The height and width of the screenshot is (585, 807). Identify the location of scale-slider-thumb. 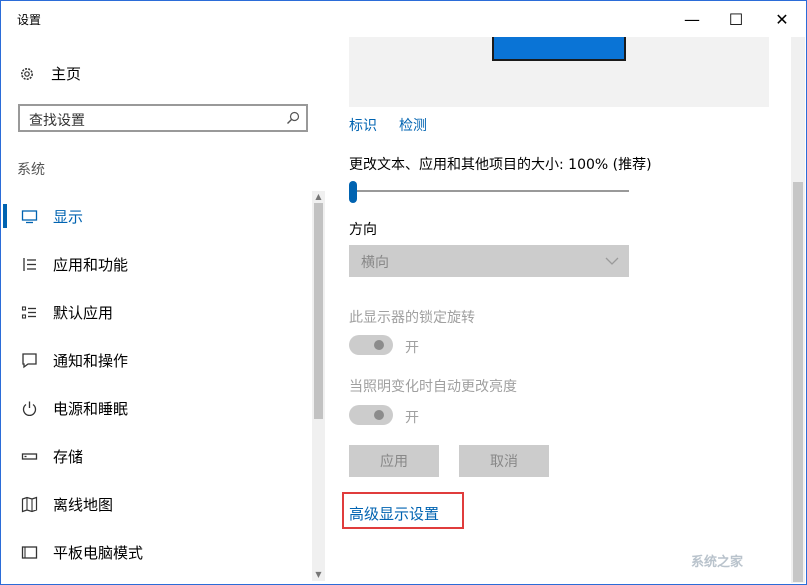
(353, 192).